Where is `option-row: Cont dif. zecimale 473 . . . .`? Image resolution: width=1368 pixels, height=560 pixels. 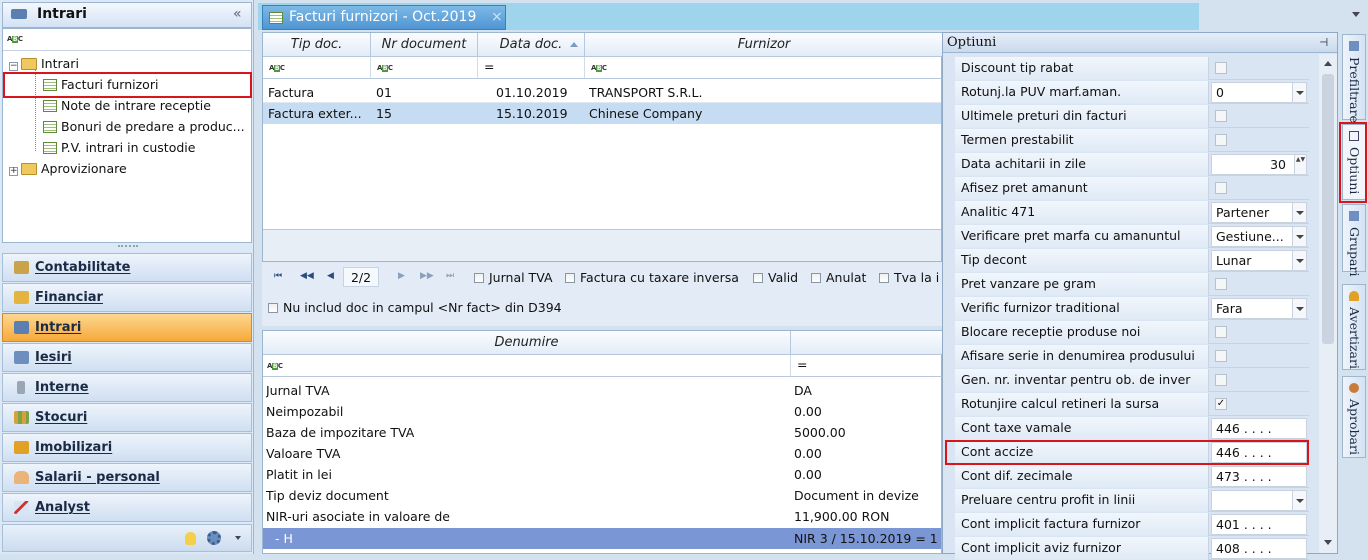 option-row: Cont dif. zecimale 473 . . . . is located at coordinates (1132, 476).